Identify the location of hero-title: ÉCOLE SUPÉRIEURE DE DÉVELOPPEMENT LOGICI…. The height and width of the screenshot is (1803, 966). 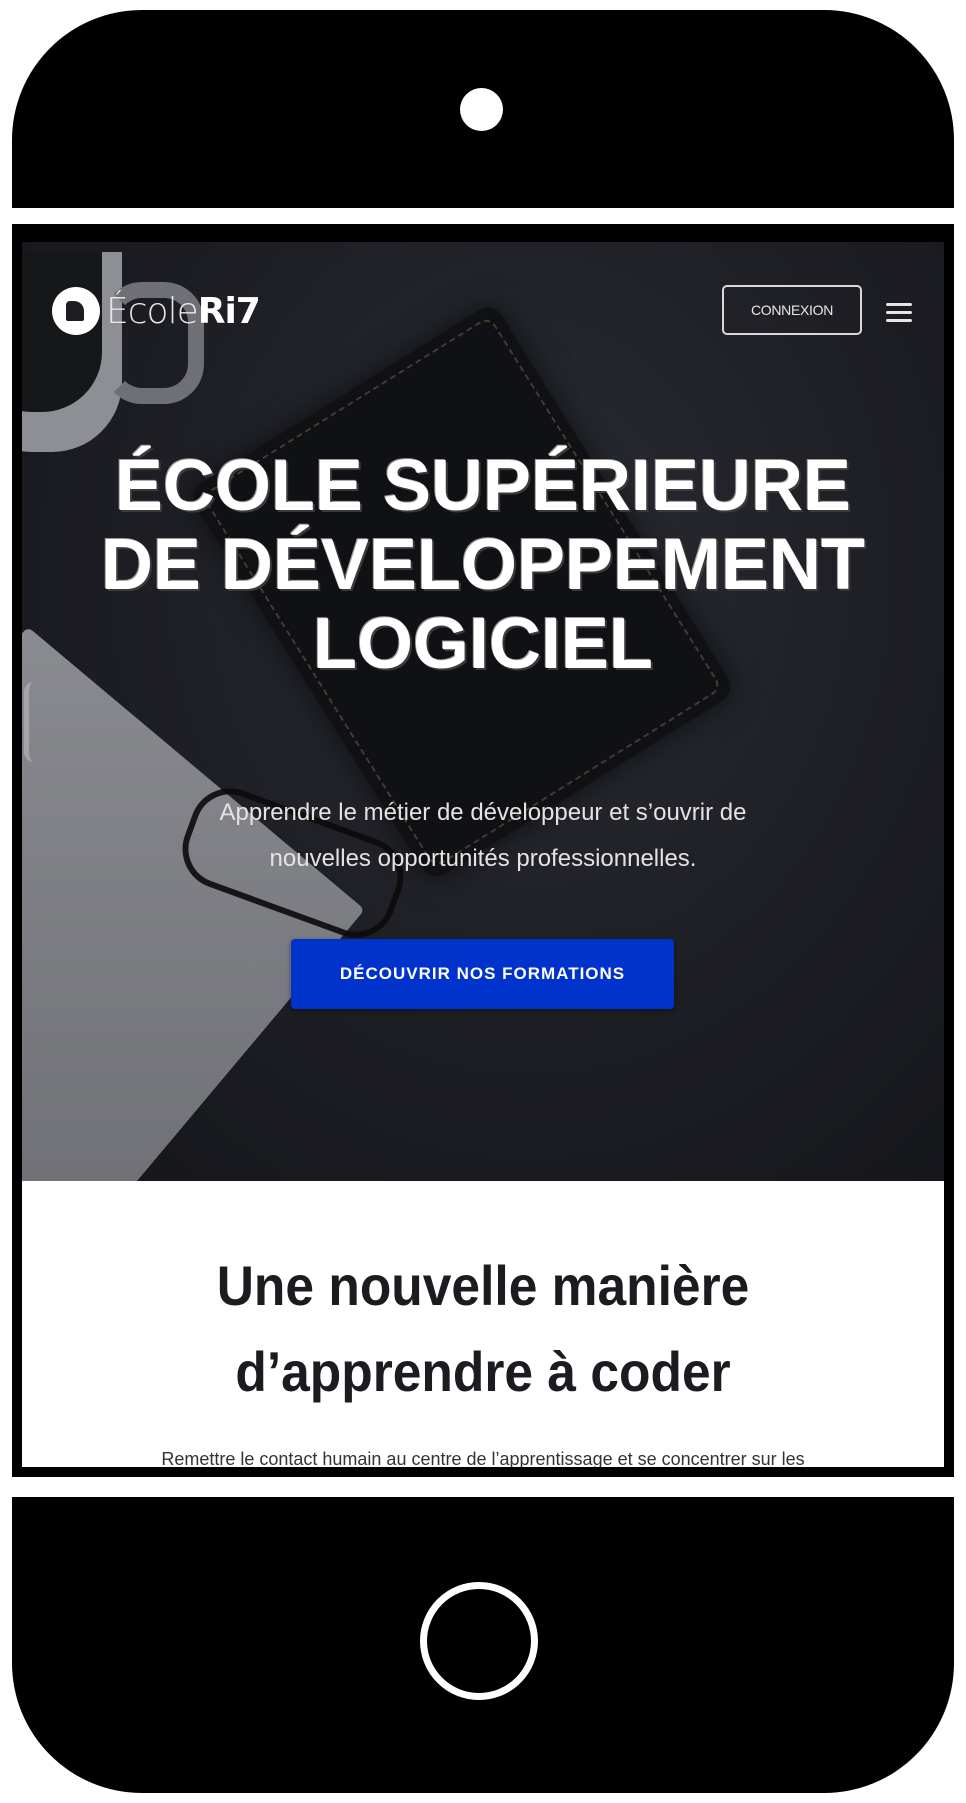
(483, 565).